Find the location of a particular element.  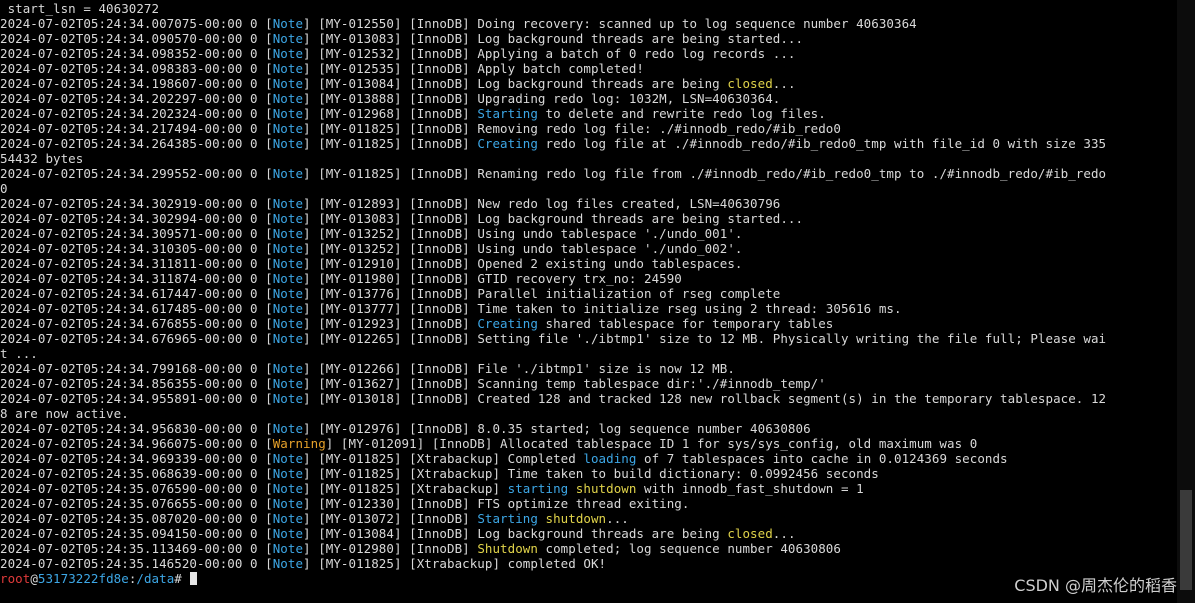

log-timestamp: 2024-07-02T05:24:34.007075-00:00 0 is located at coordinates (133, 23).